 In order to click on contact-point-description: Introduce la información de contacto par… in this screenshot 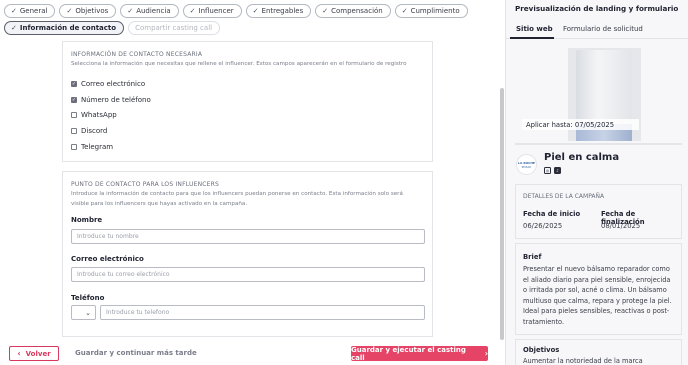, I will do `click(237, 199)`.